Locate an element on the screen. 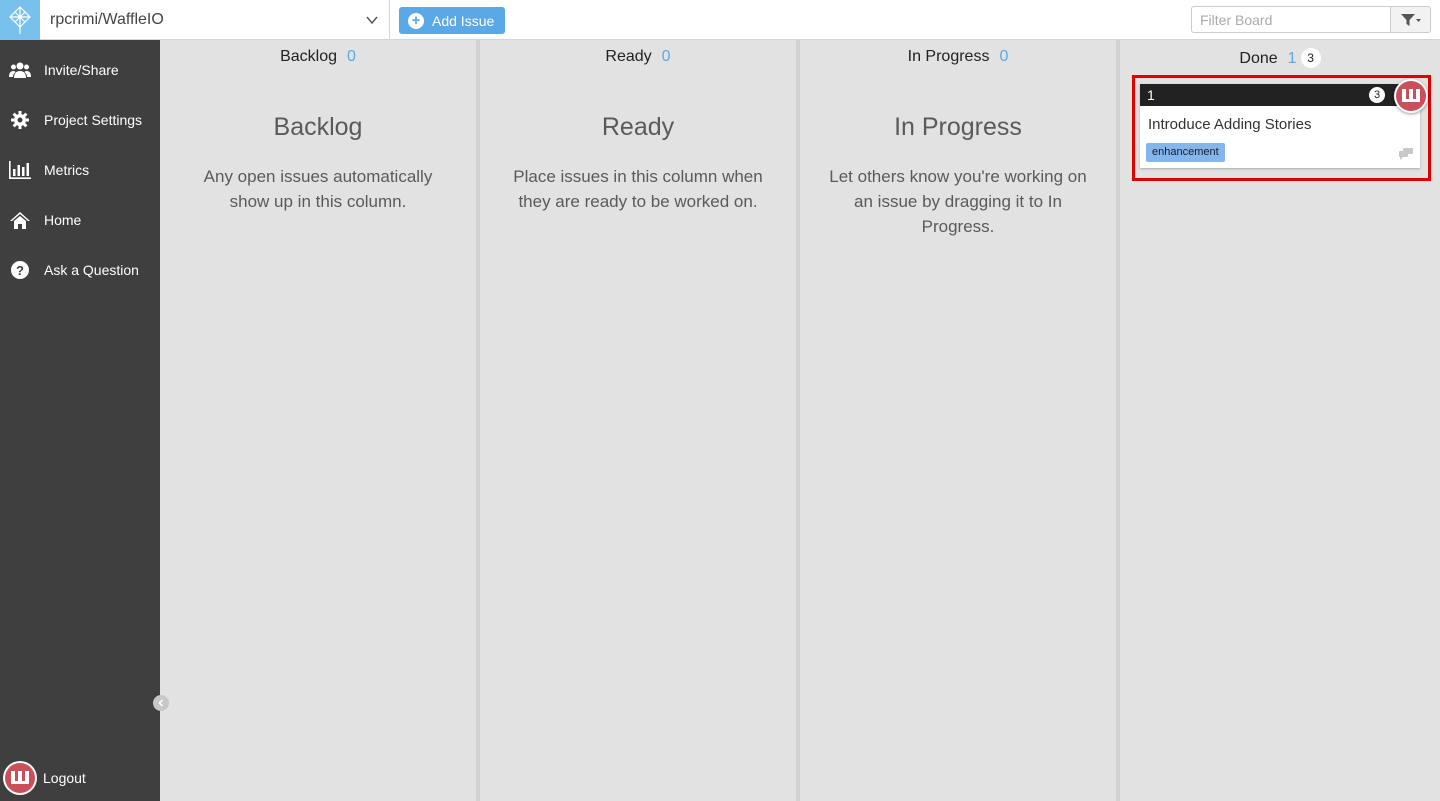 Image resolution: width=1440 pixels, height=801 pixels. sidebar-item-project-settings: Project Settings is located at coordinates (80, 120).